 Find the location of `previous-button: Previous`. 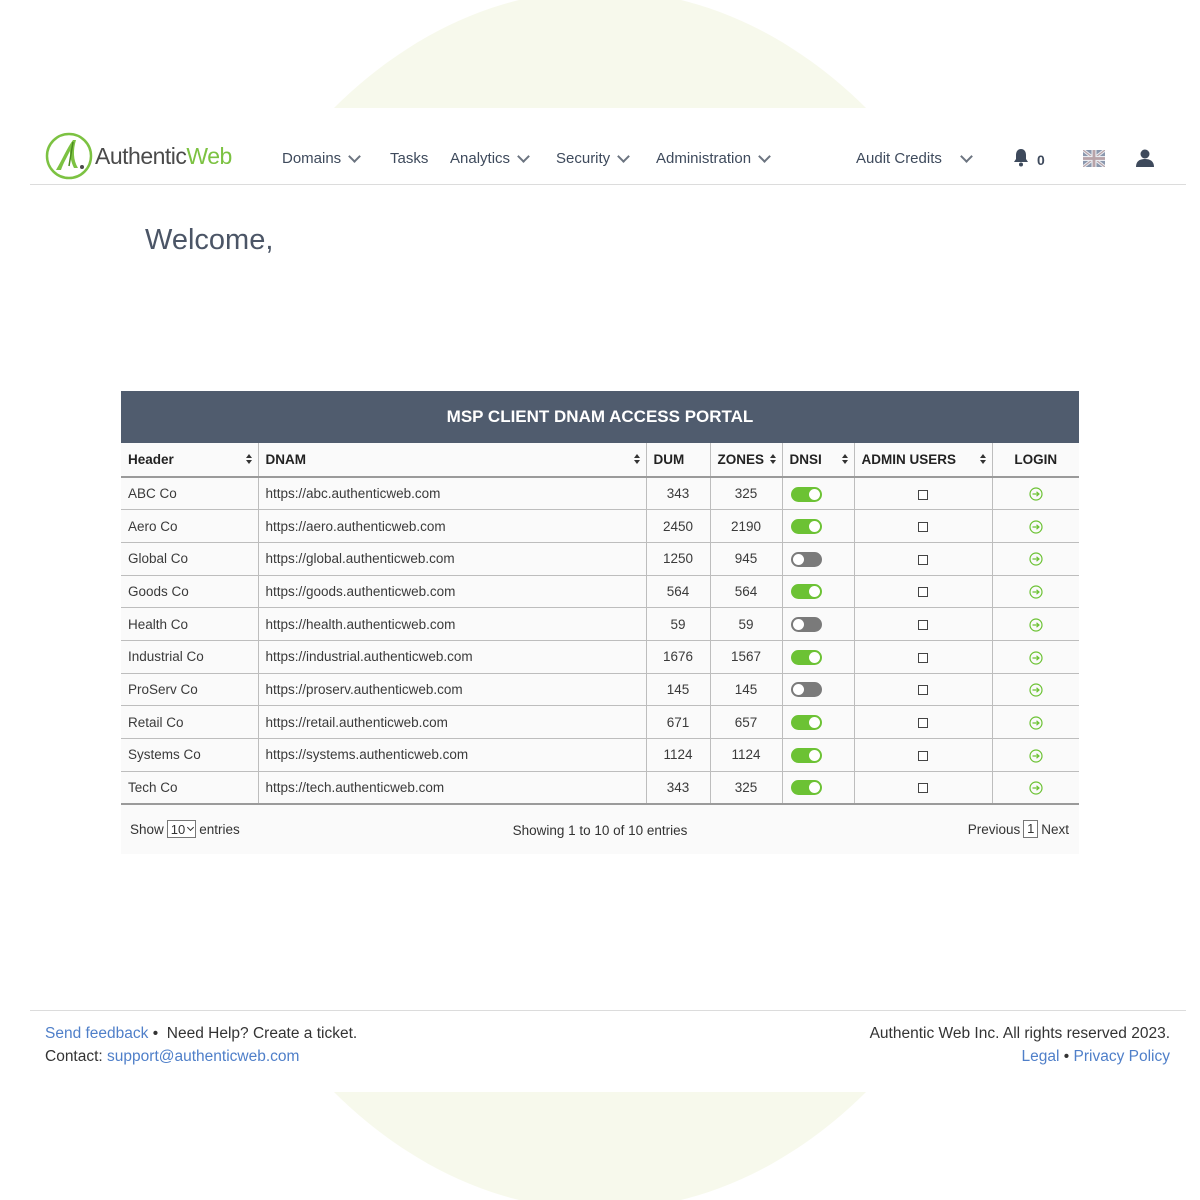

previous-button: Previous is located at coordinates (994, 829).